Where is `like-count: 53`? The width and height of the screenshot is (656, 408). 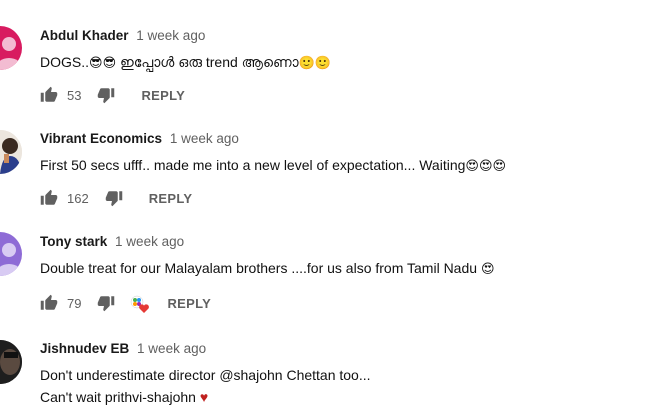 like-count: 53 is located at coordinates (74, 95).